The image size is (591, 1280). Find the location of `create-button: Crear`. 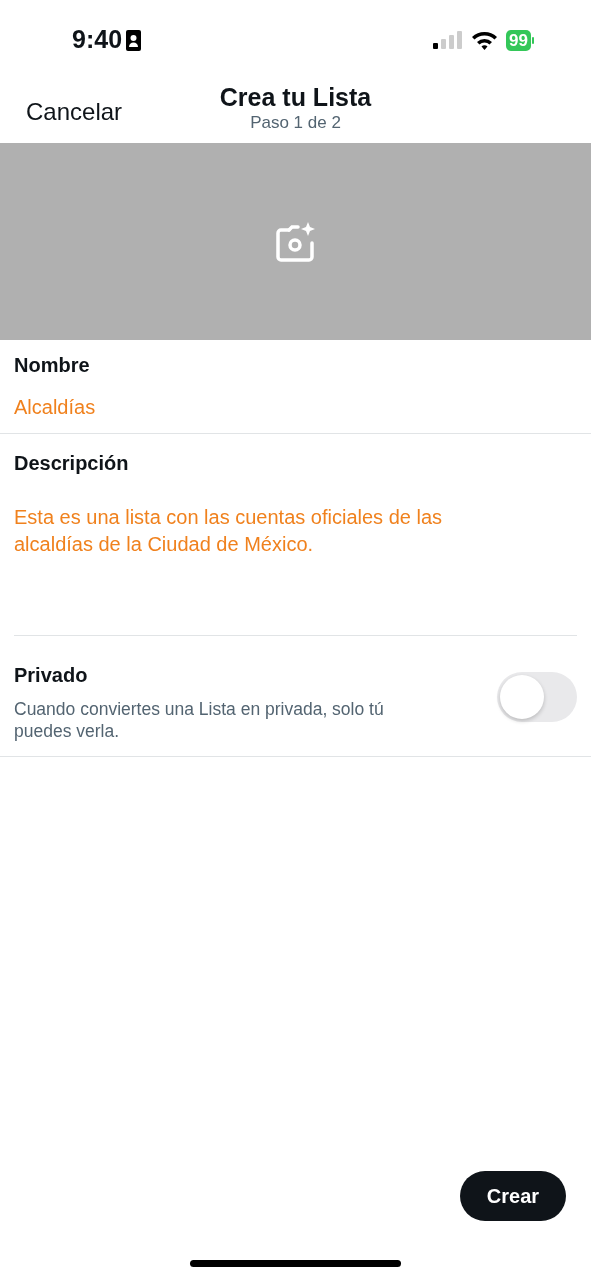

create-button: Crear is located at coordinates (513, 1196).